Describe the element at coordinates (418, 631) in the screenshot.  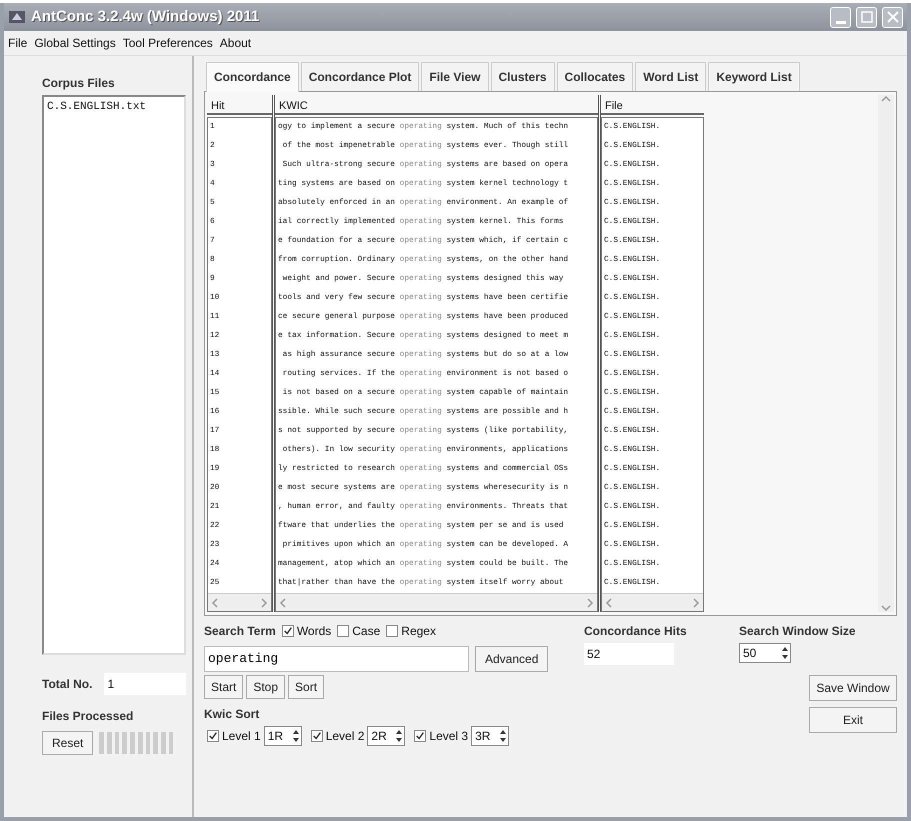
I see `checkbox-label: Regex` at that location.